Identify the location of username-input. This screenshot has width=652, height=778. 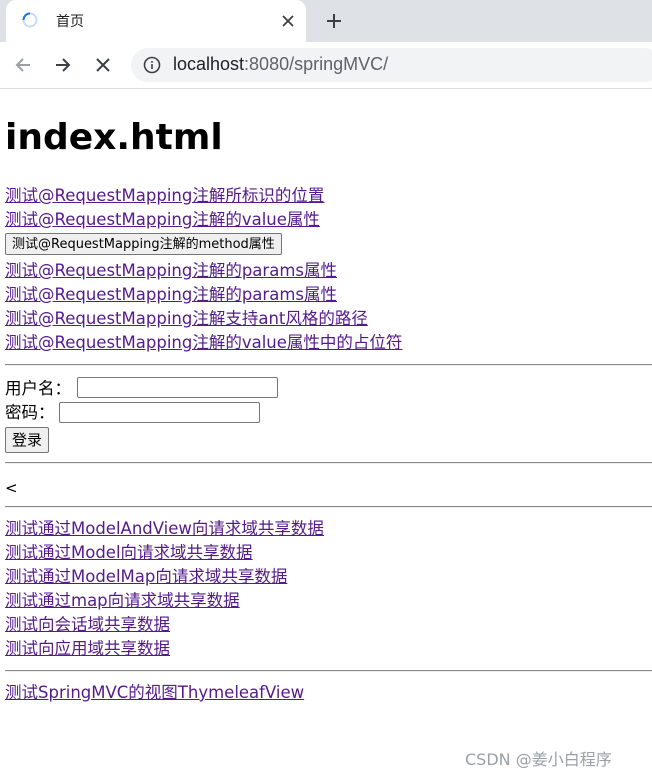
(177, 387).